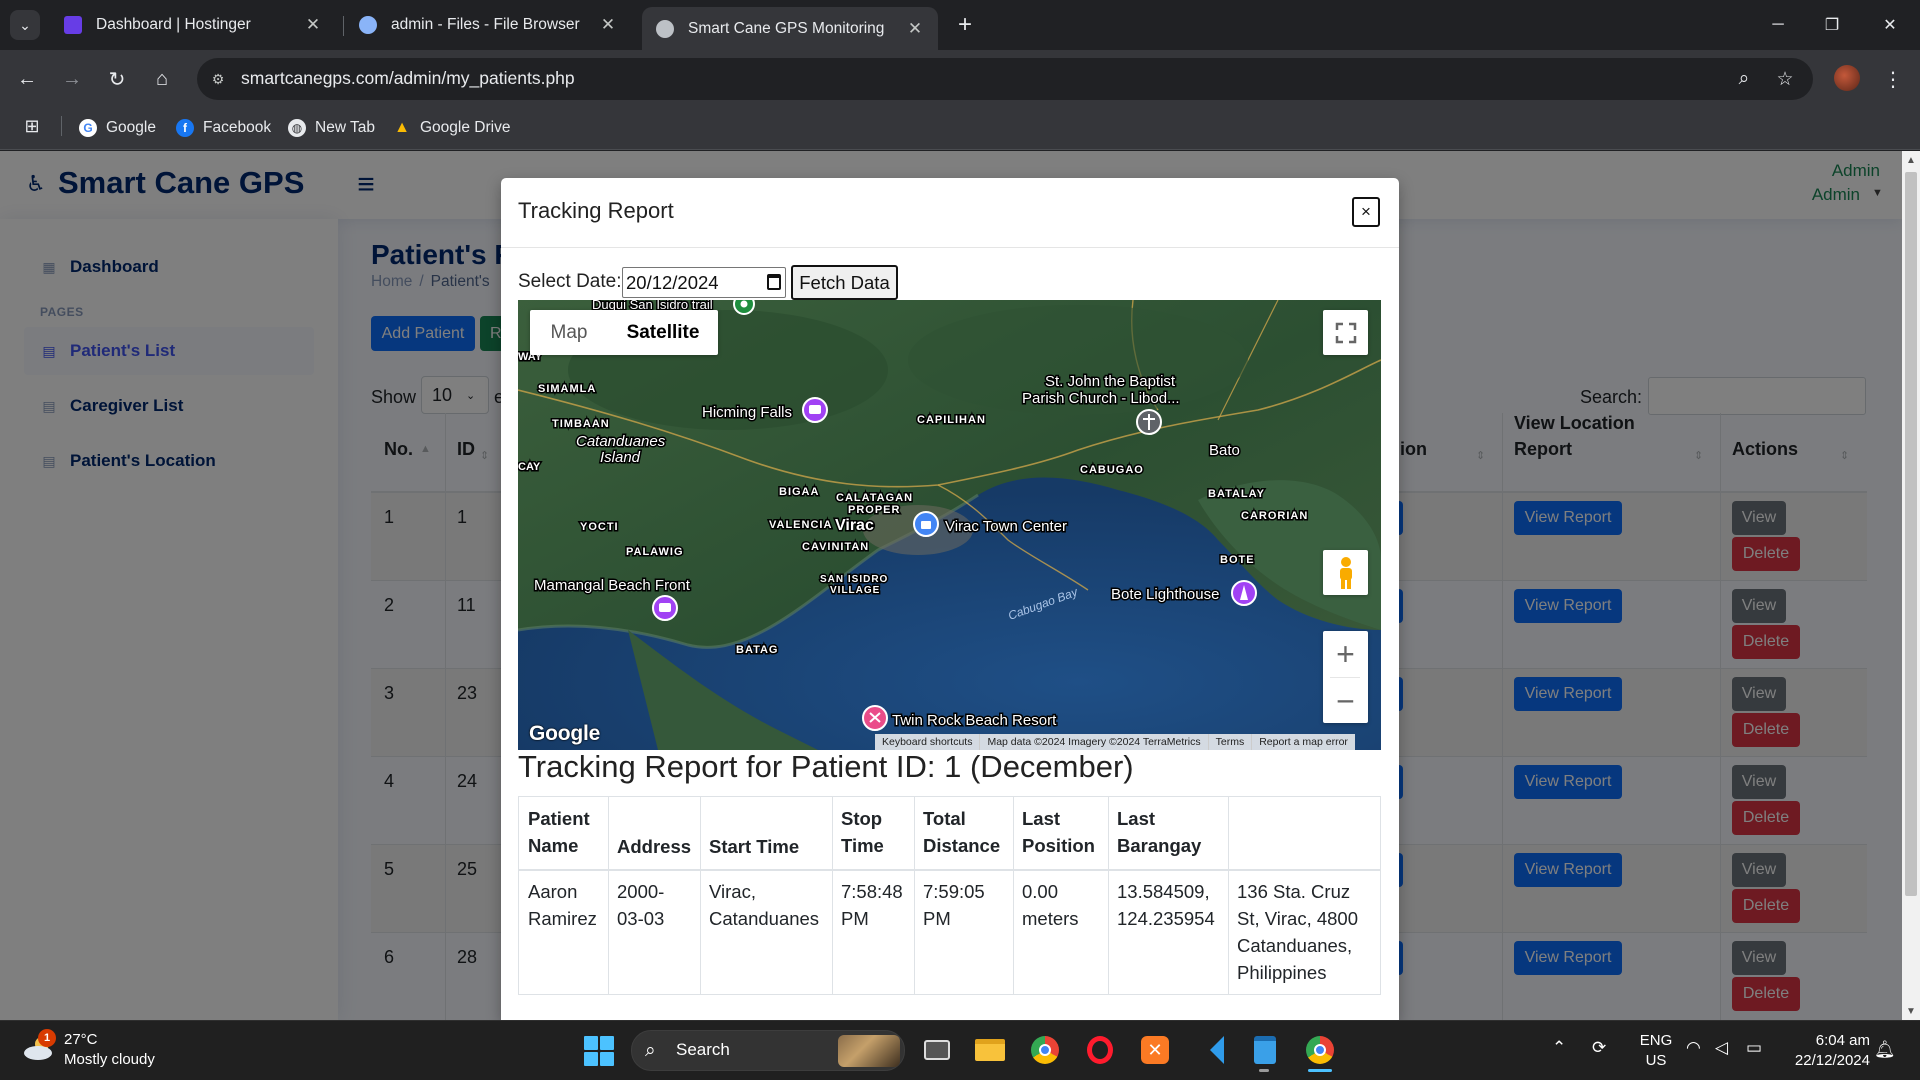 The image size is (1920, 1080). I want to click on report-cell: 136 Sta. Cruz, so click(1294, 891).